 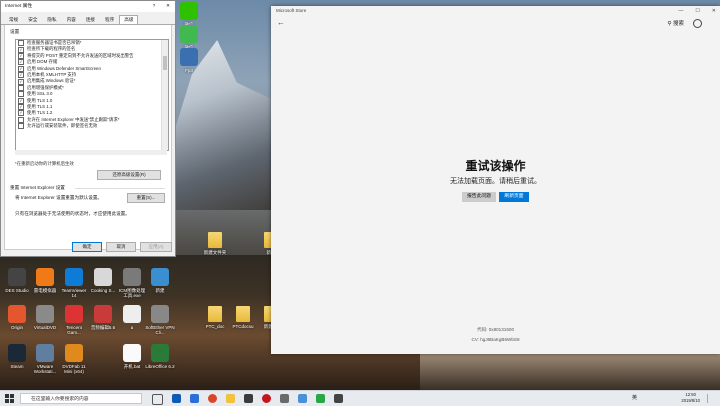 What do you see at coordinates (479, 197) in the screenshot?
I see `report-issue-button: 报告此问题` at bounding box center [479, 197].